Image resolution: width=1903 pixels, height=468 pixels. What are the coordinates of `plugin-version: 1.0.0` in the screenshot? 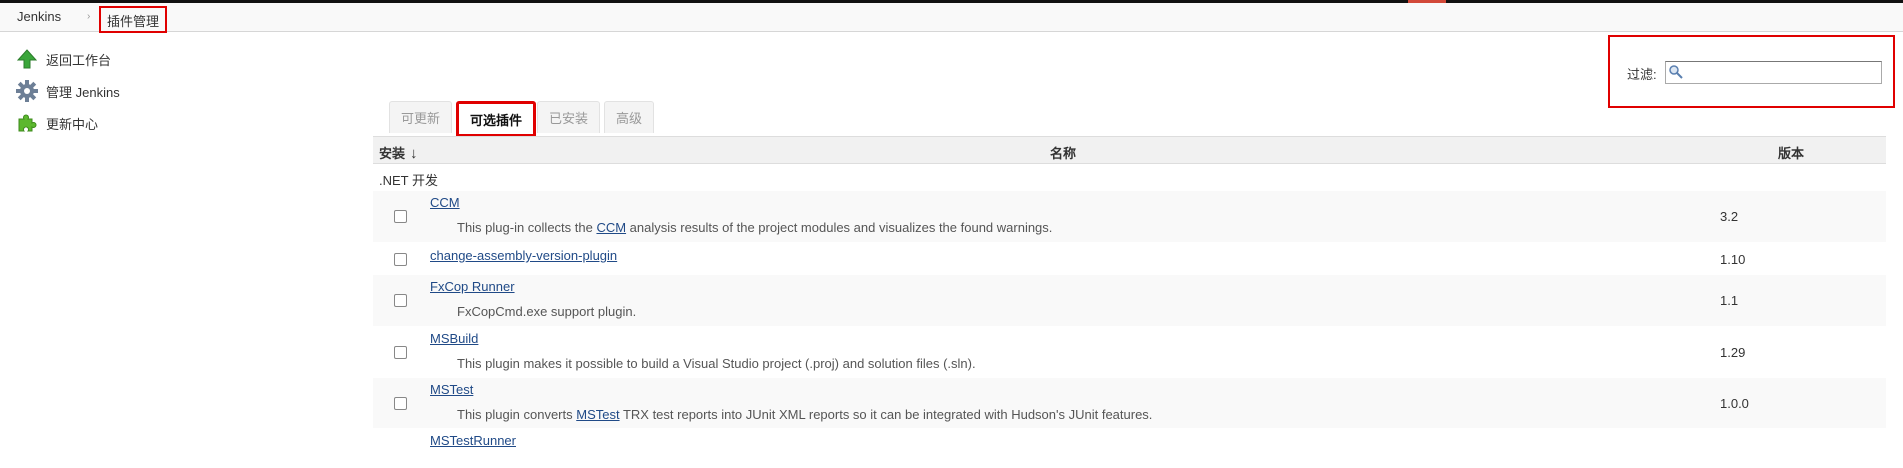 It's located at (1734, 403).